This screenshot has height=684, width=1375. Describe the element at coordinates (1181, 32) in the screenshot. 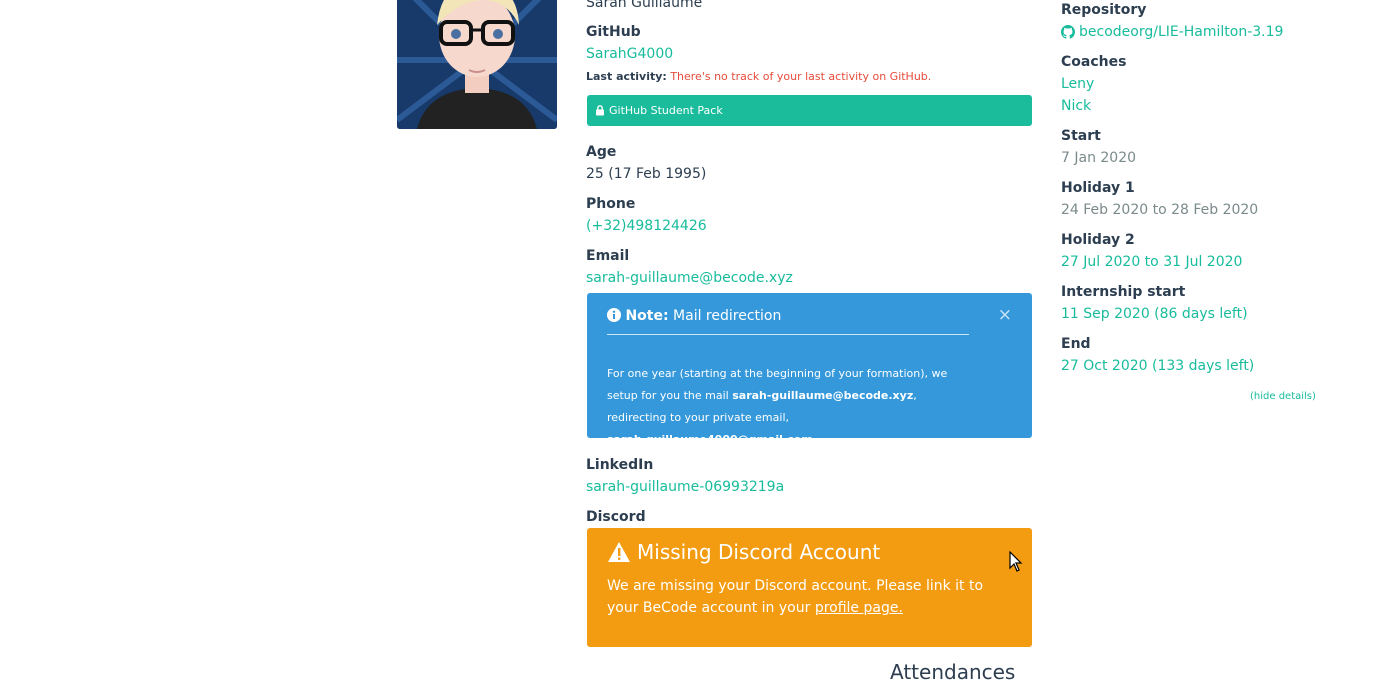

I see `repository-name: becodeorg/LIE-Hamilton-3.19` at that location.